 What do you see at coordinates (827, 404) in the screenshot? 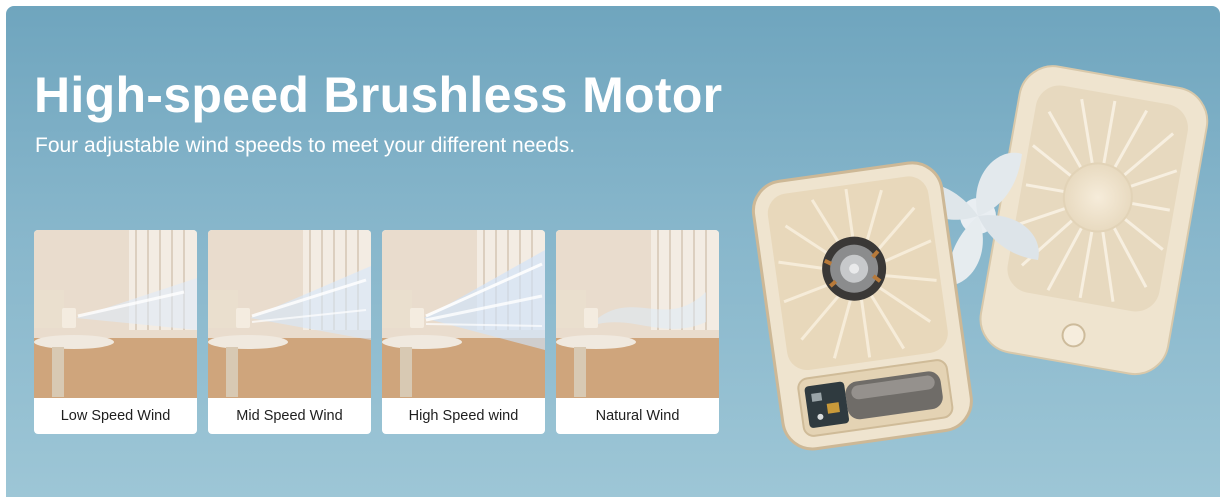
I see `circuit-board` at bounding box center [827, 404].